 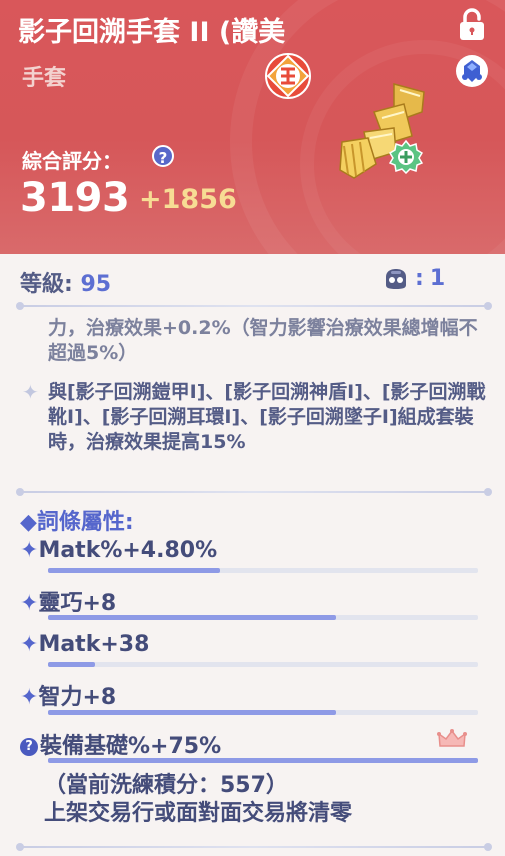 I want to click on gem-icon, so click(x=472, y=71).